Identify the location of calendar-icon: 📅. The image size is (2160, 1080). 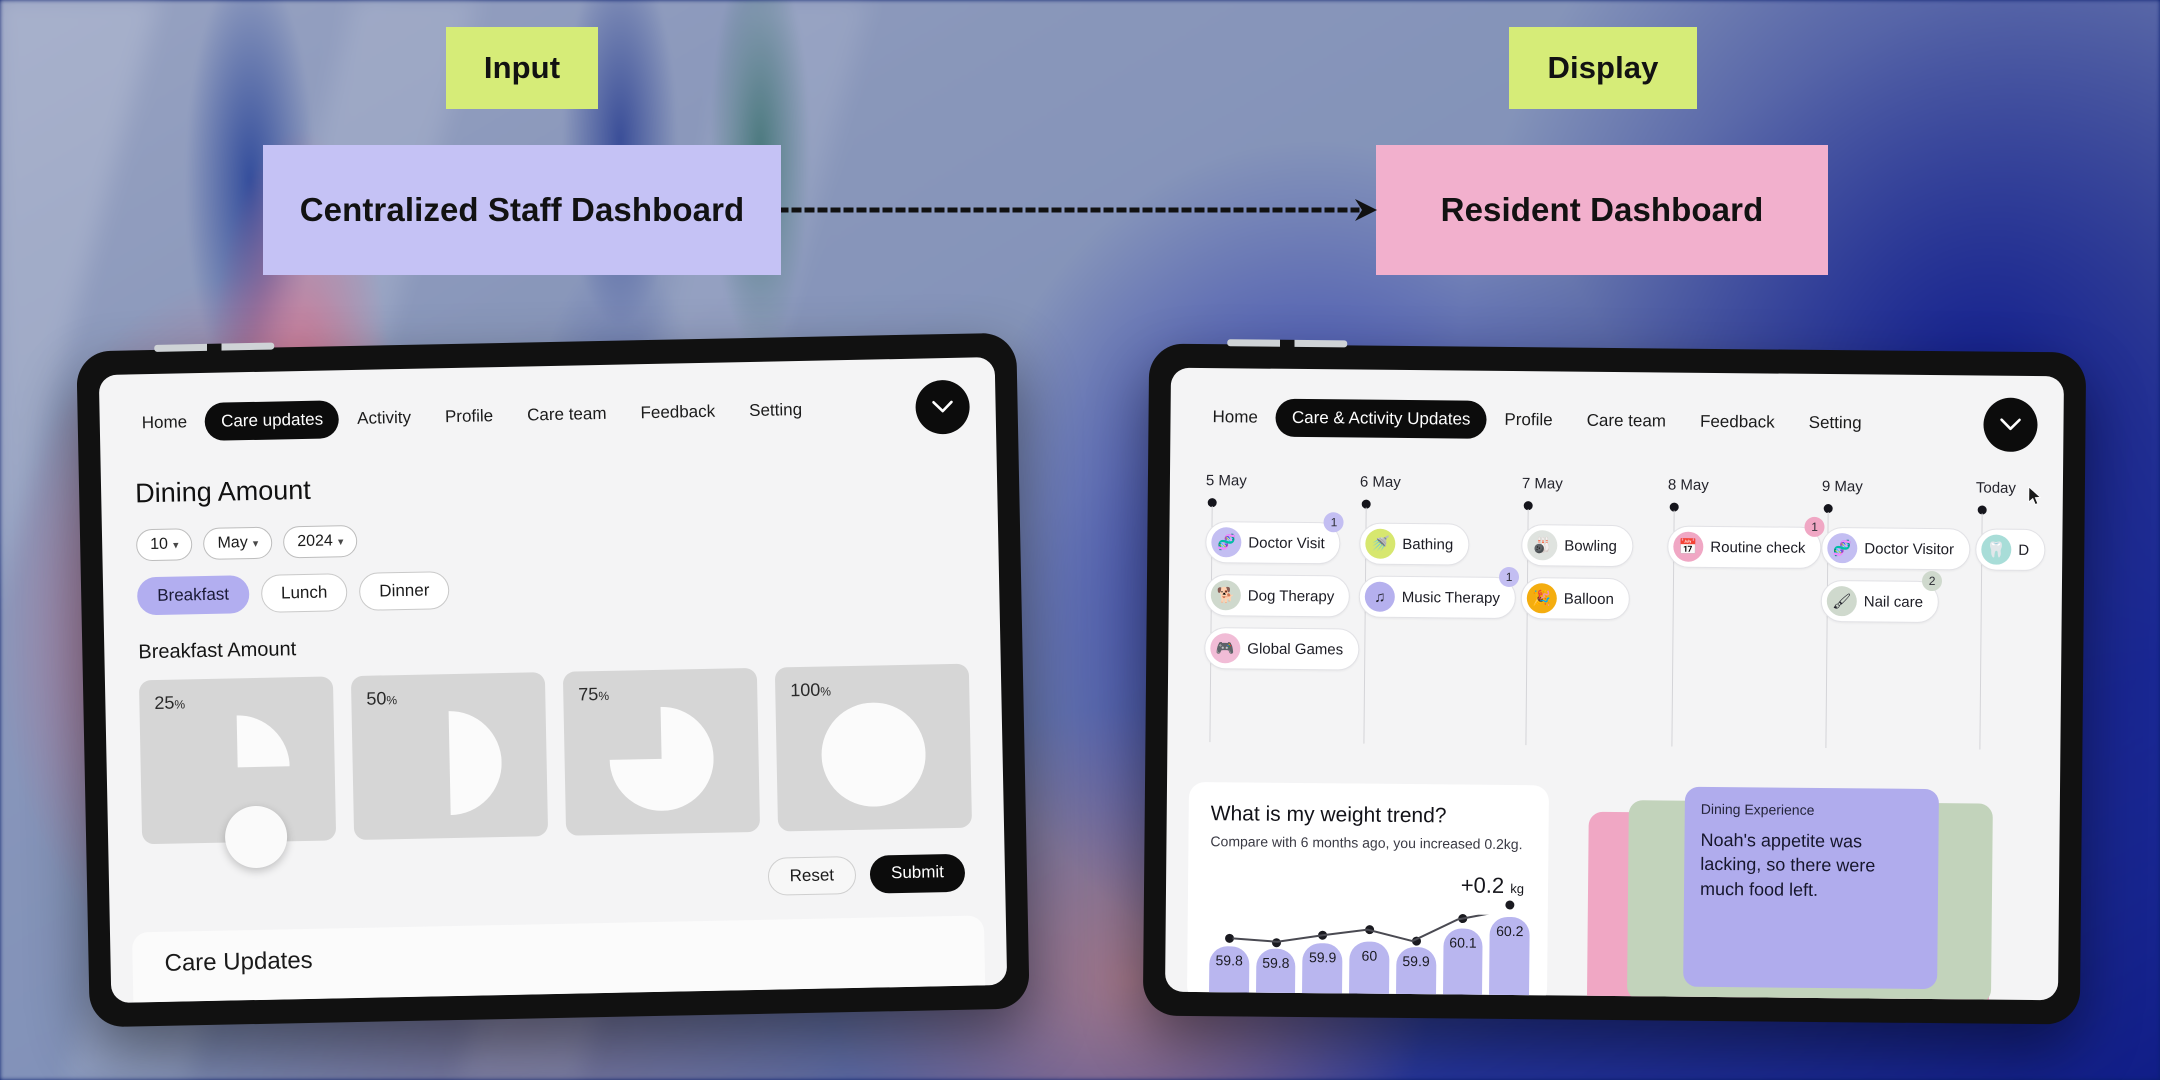
(1688, 546).